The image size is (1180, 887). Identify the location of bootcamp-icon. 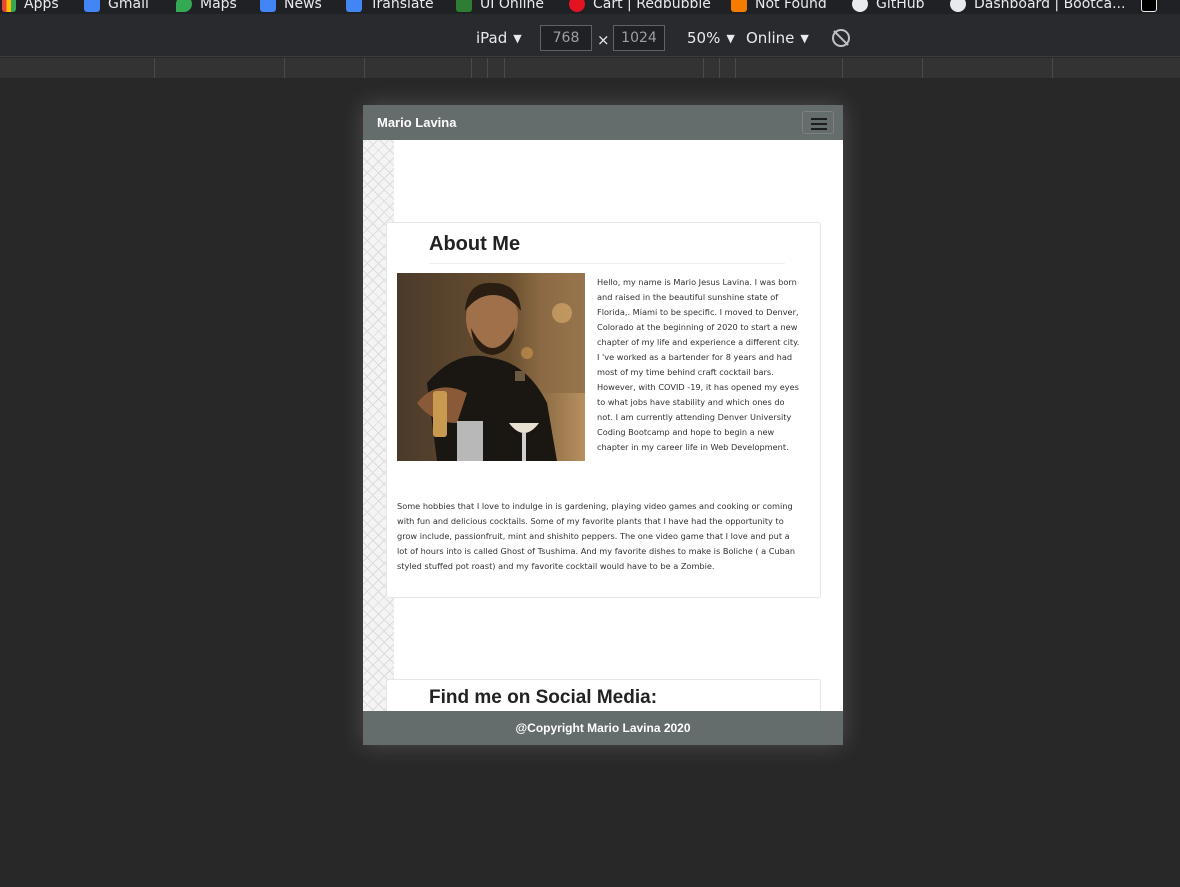
(958, 6).